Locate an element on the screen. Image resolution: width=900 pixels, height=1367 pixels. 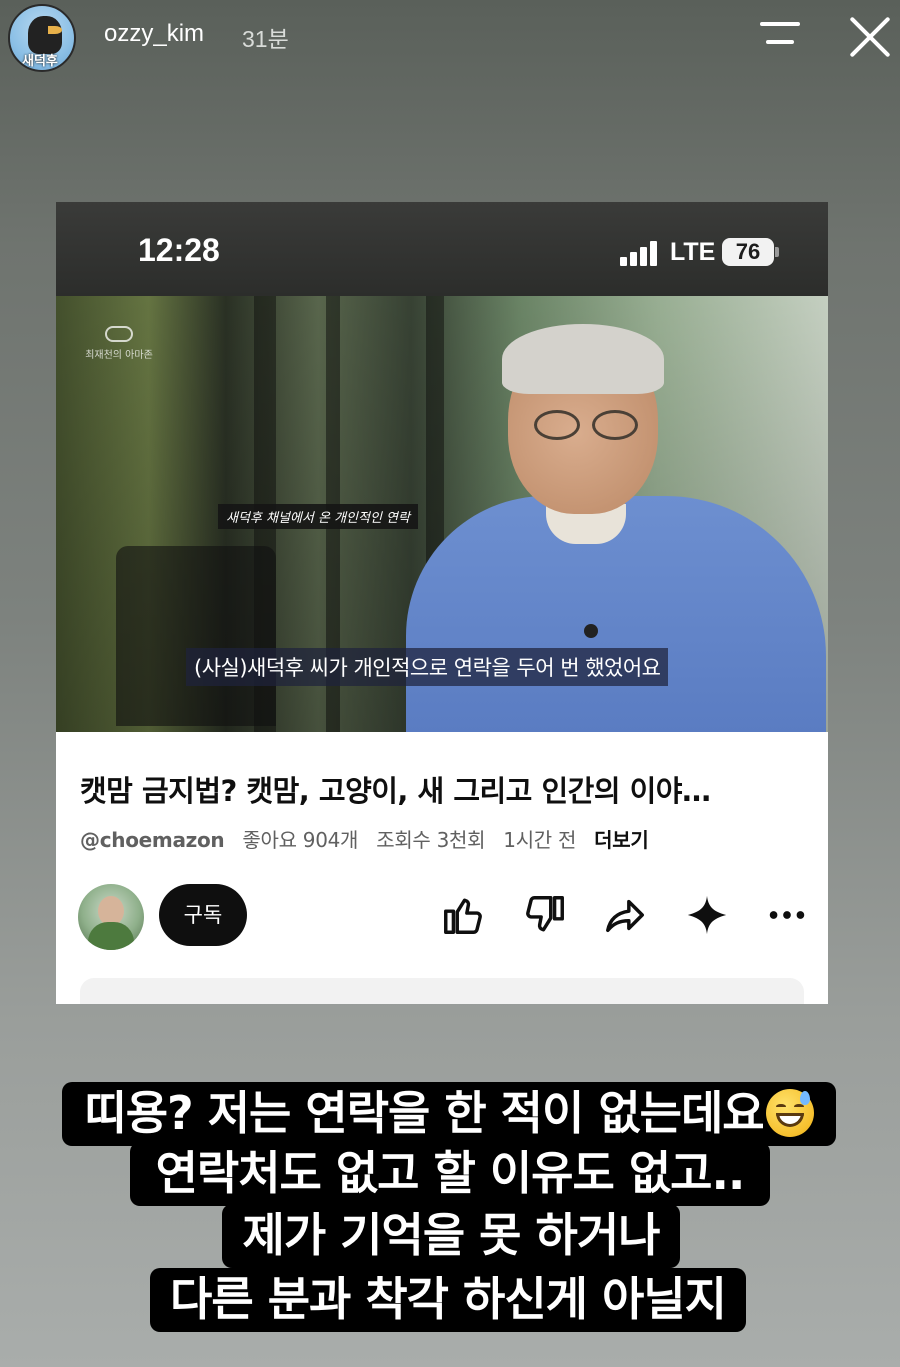
overlay-line-3: 제가 기억을 못 하거나 is located at coordinates (451, 1236).